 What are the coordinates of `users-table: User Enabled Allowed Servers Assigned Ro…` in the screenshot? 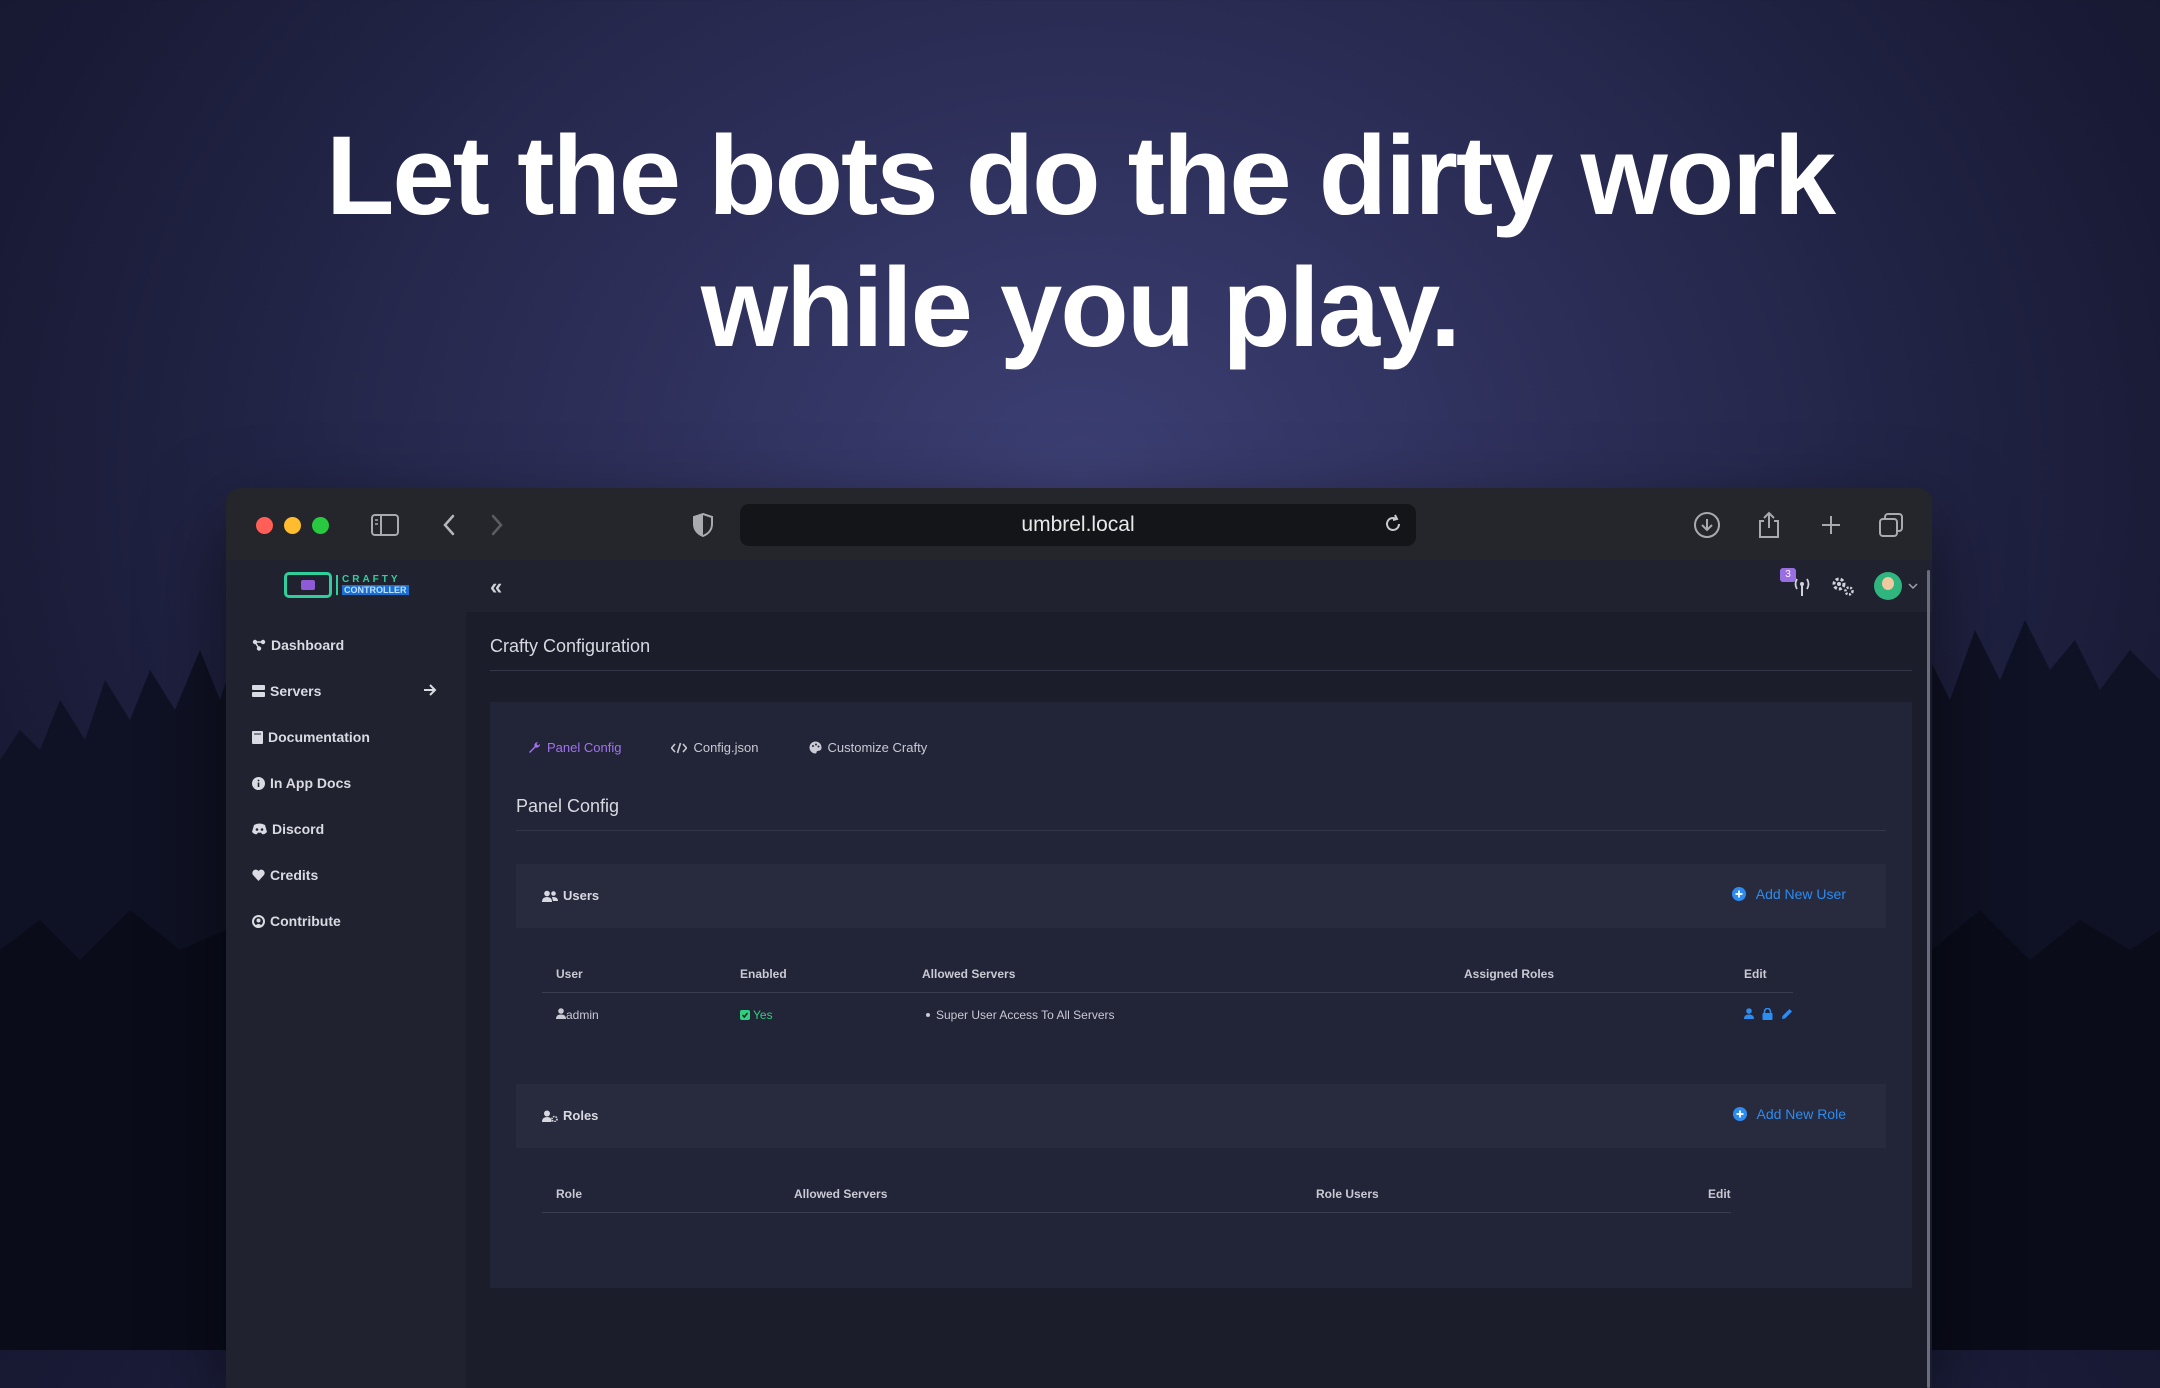 It's located at (1167, 996).